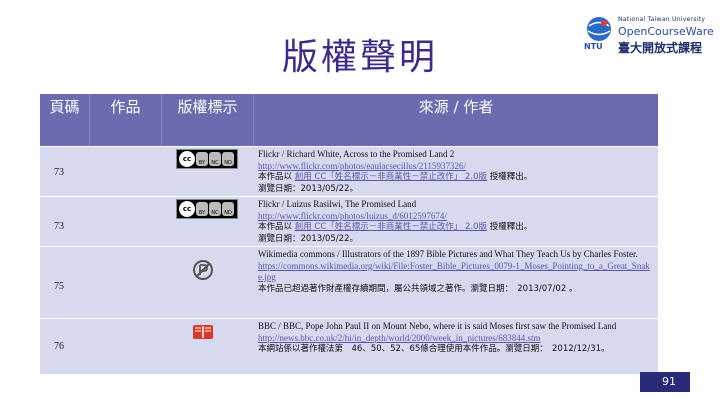 Image resolution: width=720 pixels, height=405 pixels. What do you see at coordinates (660, 48) in the screenshot?
I see `logo-chinese: 臺大開放式課程` at bounding box center [660, 48].